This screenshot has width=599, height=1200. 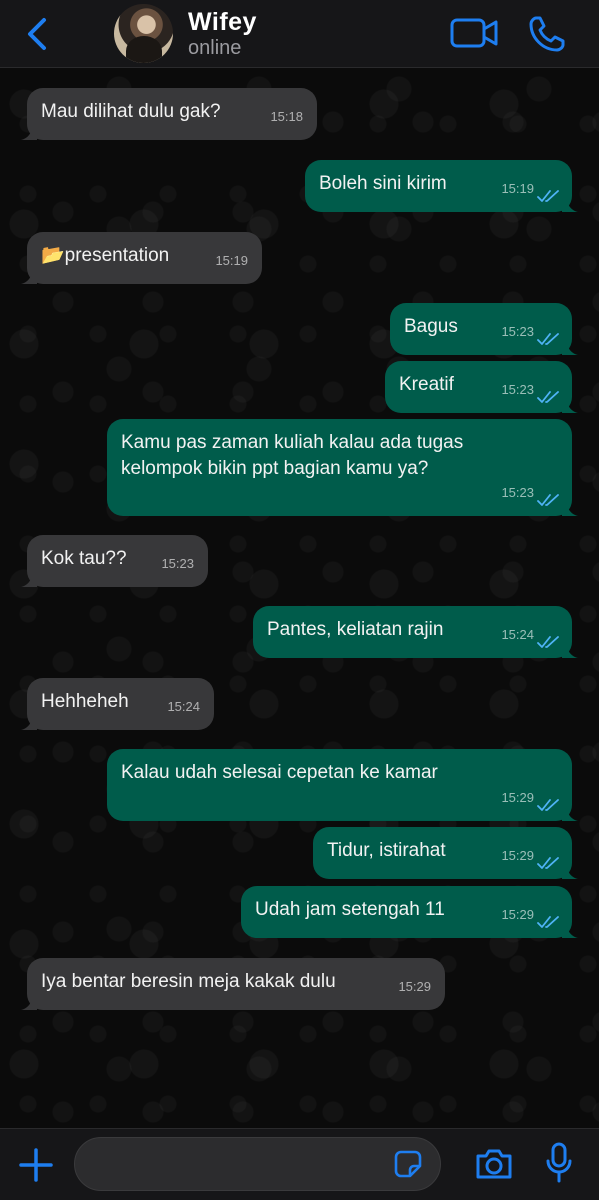 What do you see at coordinates (286, 116) in the screenshot?
I see `message-timestamp: 15:18` at bounding box center [286, 116].